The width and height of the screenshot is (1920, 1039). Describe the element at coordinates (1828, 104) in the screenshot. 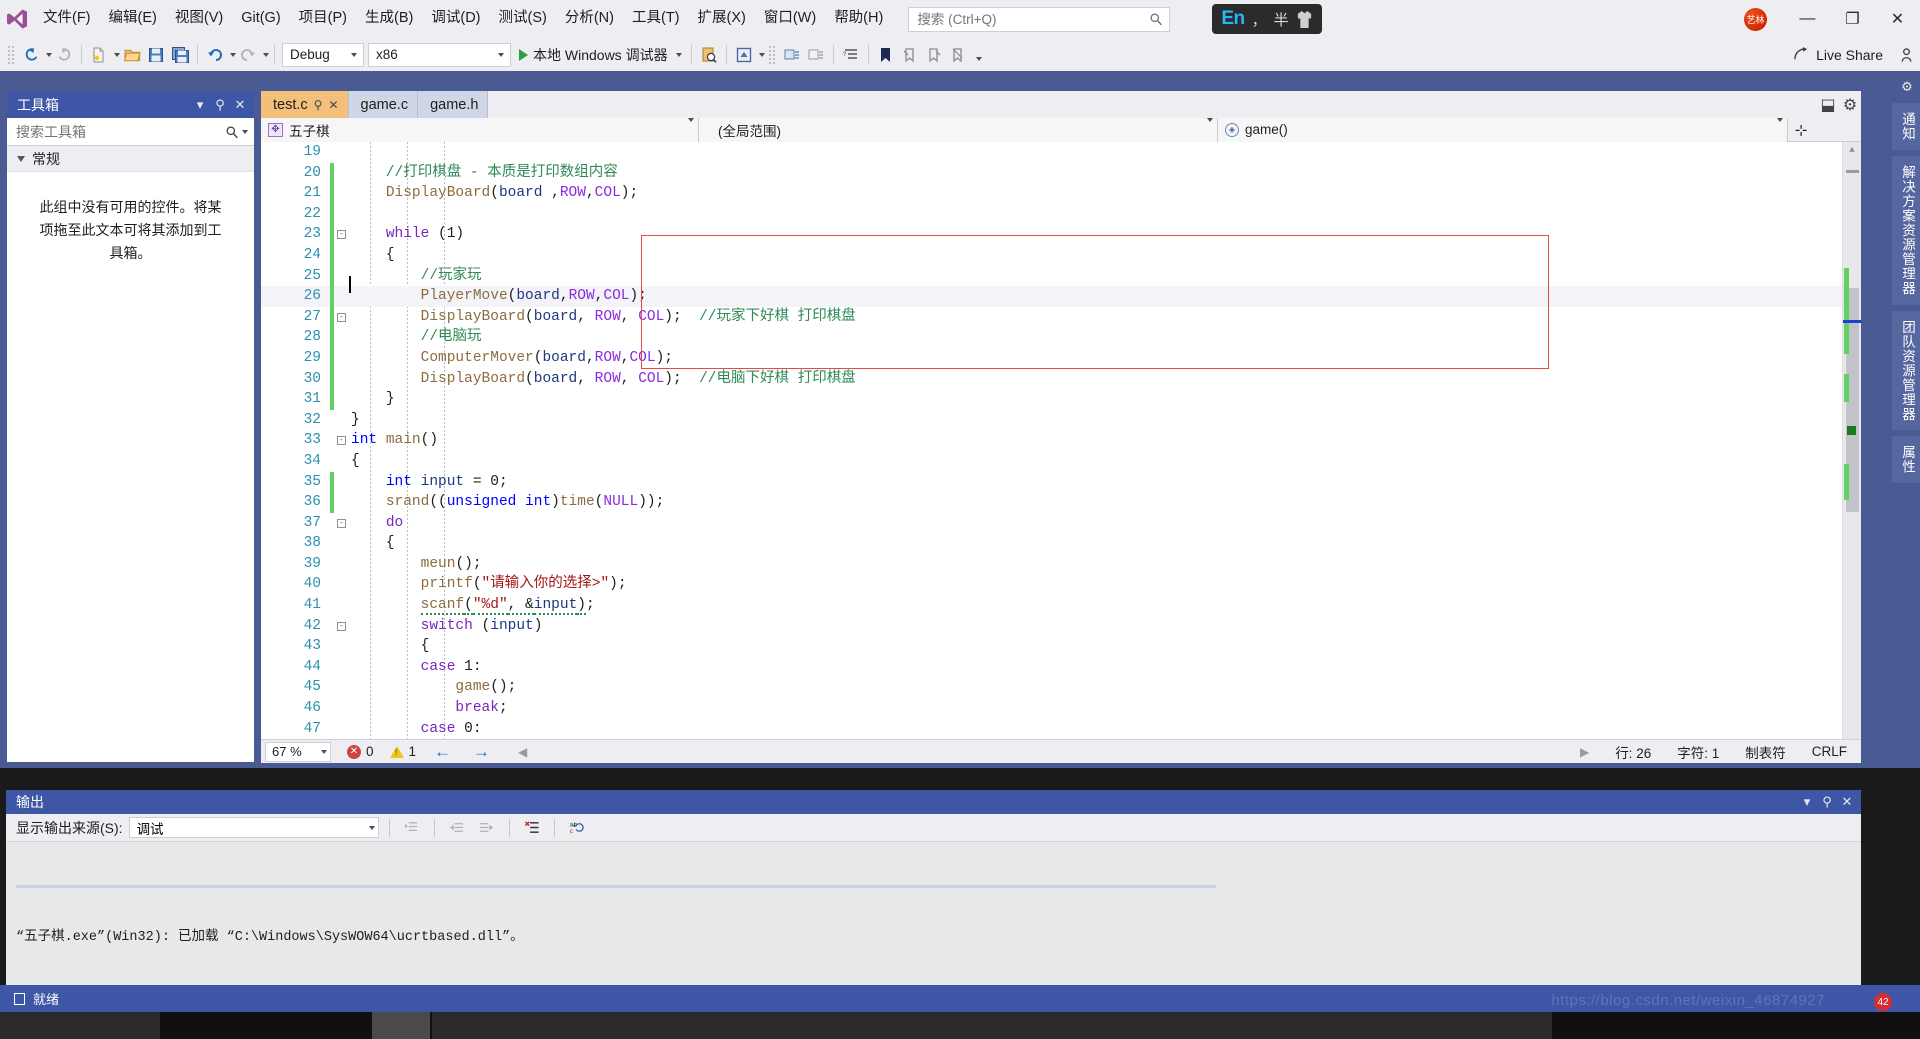

I see `split-view-icon: ⬓` at that location.